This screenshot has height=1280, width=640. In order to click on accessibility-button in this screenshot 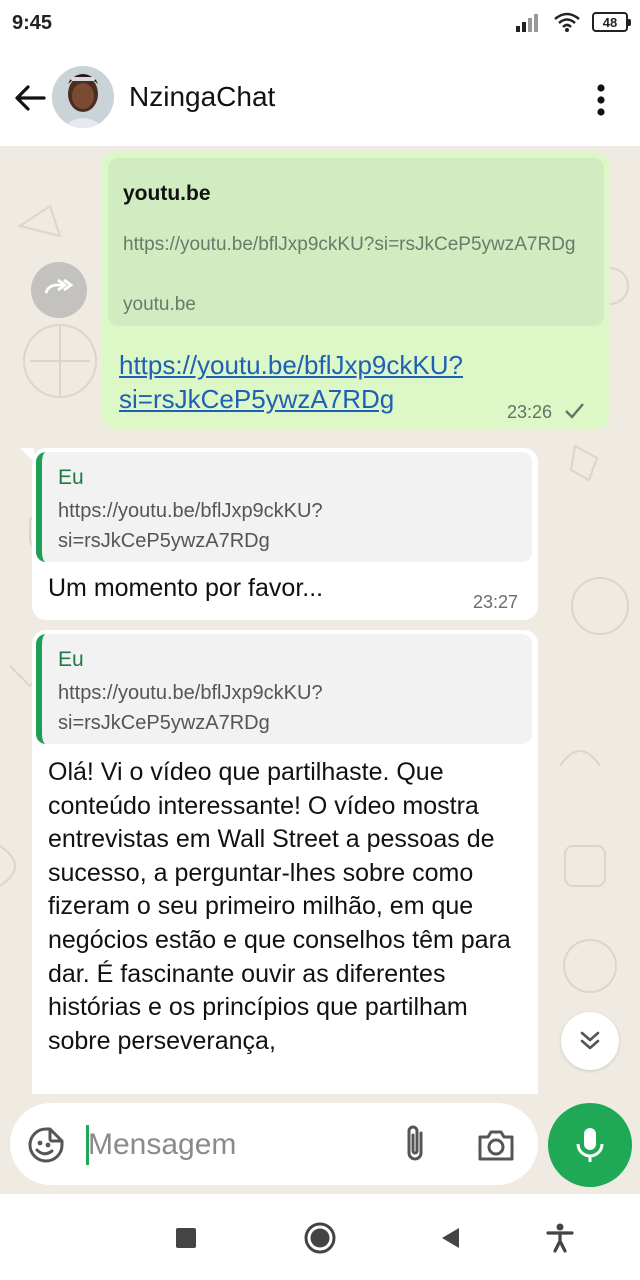, I will do `click(560, 1238)`.